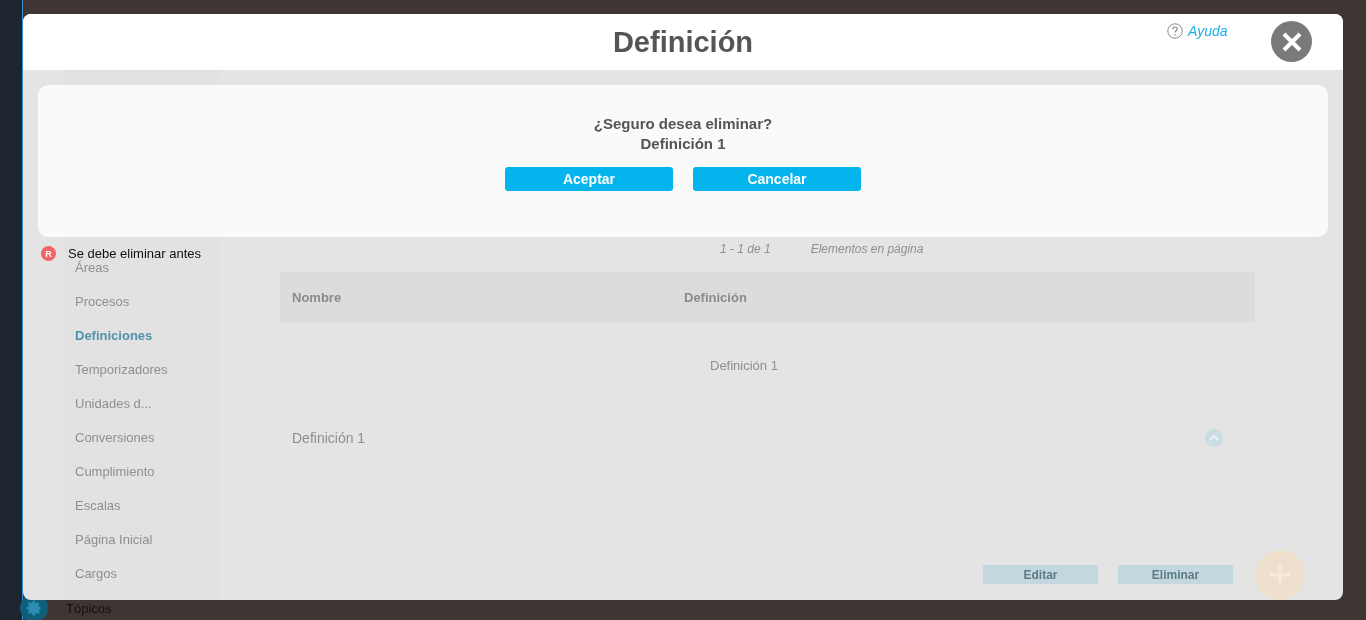 The height and width of the screenshot is (620, 1366). I want to click on sidebar-item: Cumplimiento, so click(142, 471).